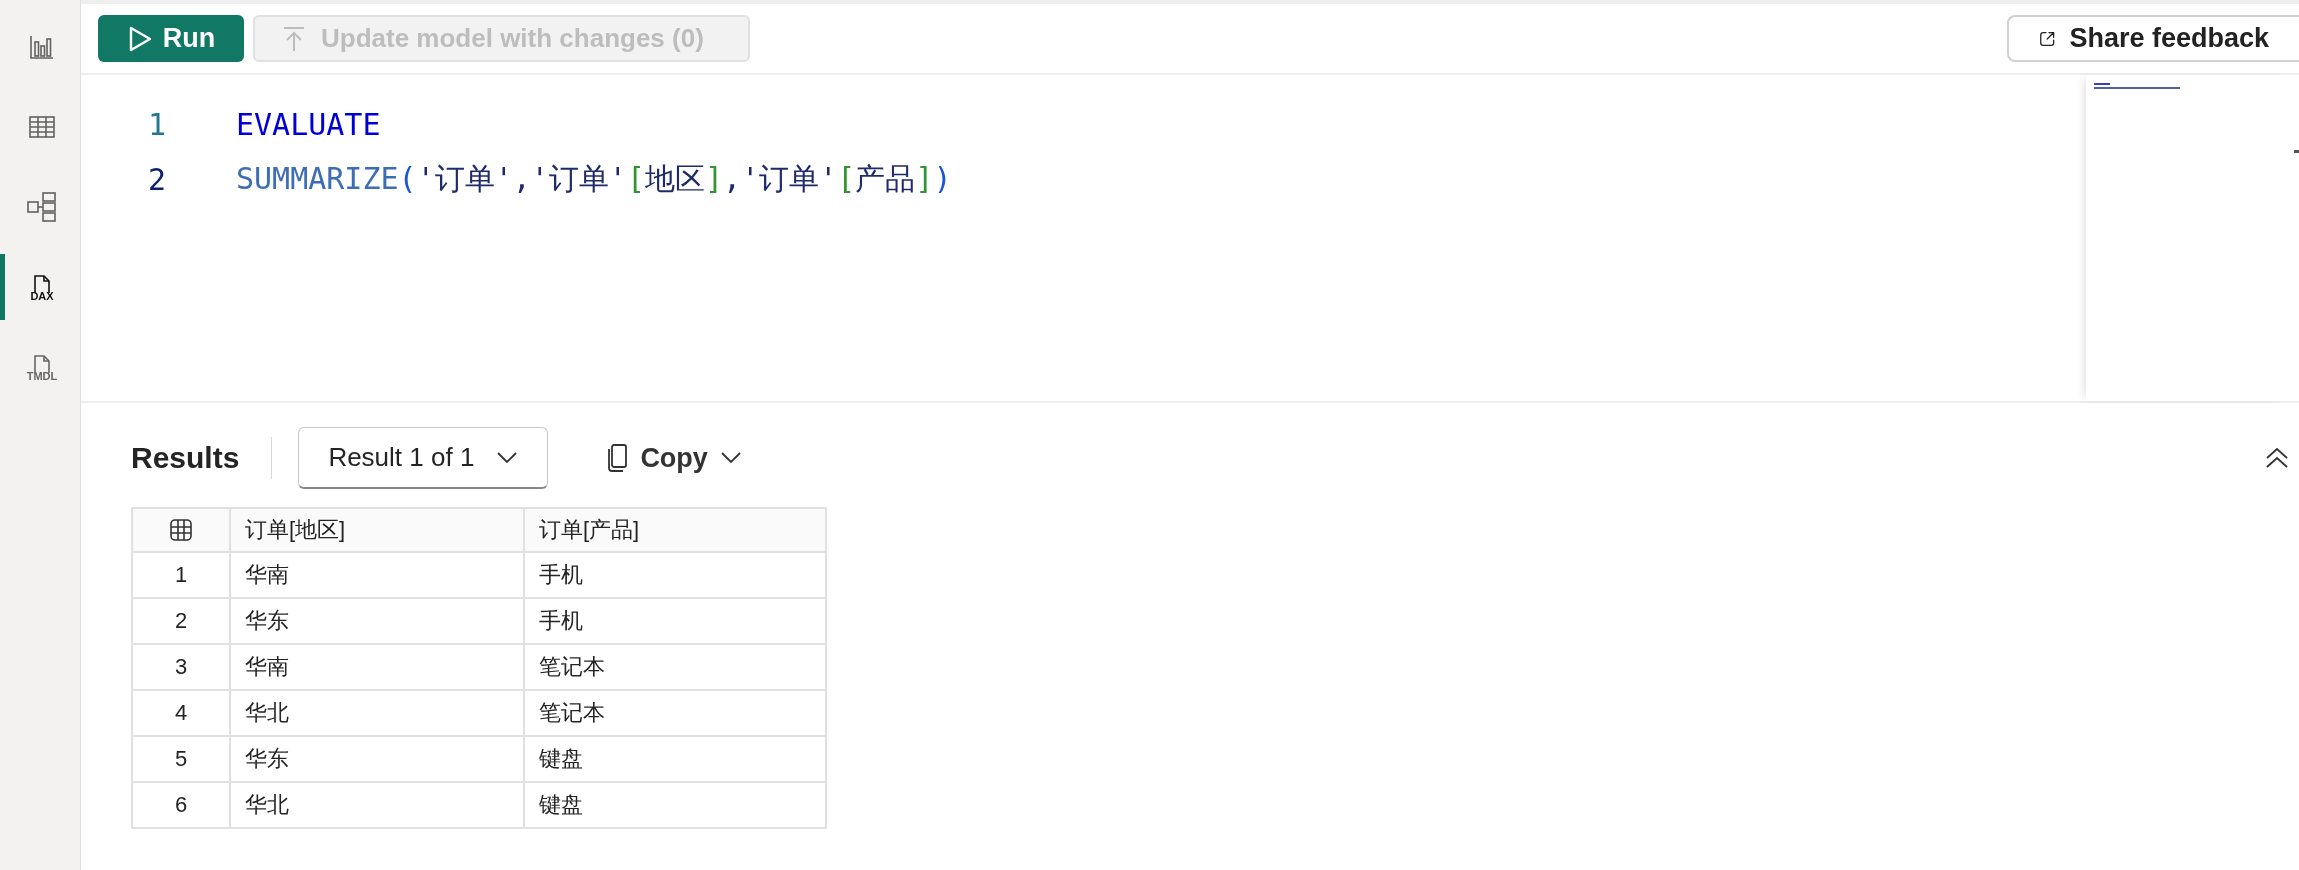 This screenshot has height=870, width=2299. Describe the element at coordinates (181, 759) in the screenshot. I see `row-number: 5` at that location.